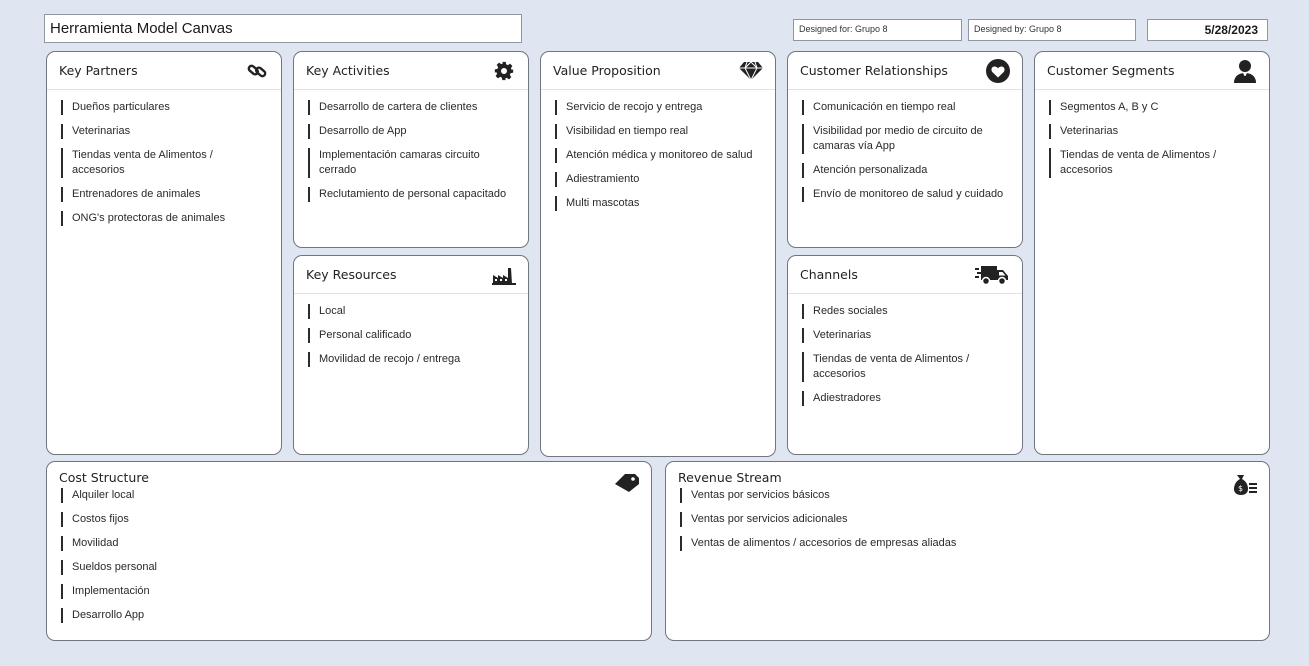 The width and height of the screenshot is (1309, 666). I want to click on list-item: Implementación, so click(349, 591).